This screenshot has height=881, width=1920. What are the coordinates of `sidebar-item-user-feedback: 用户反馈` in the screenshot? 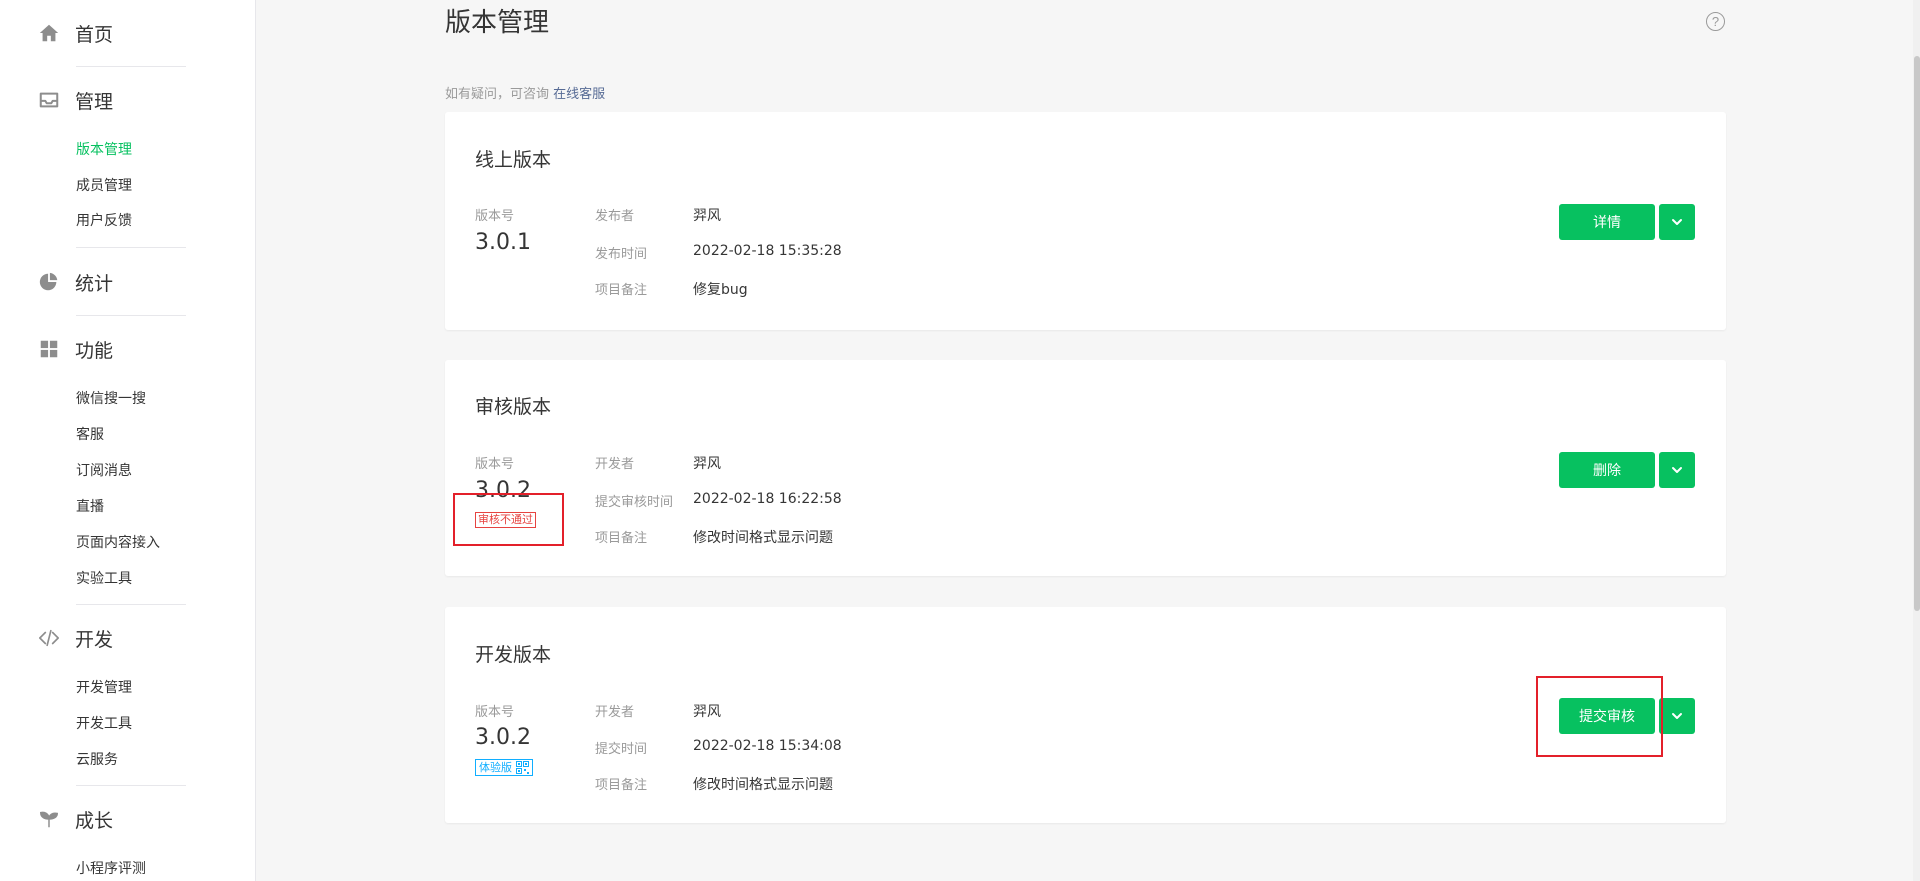 It's located at (104, 221).